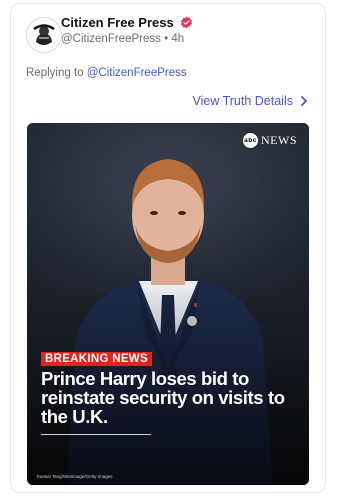 Image resolution: width=337 pixels, height=500 pixels. I want to click on photo-credit: Karwai Tang/Wireimage/Getty Images, so click(75, 476).